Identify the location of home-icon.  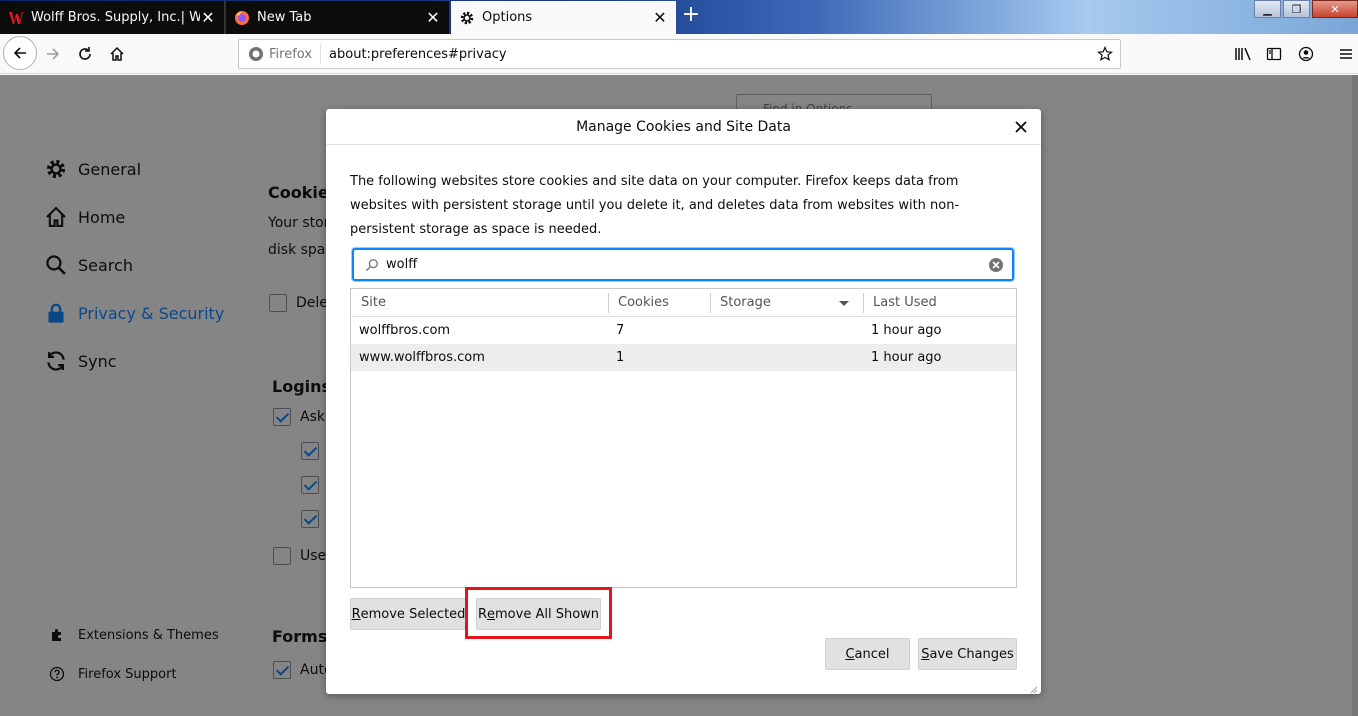
(117, 53).